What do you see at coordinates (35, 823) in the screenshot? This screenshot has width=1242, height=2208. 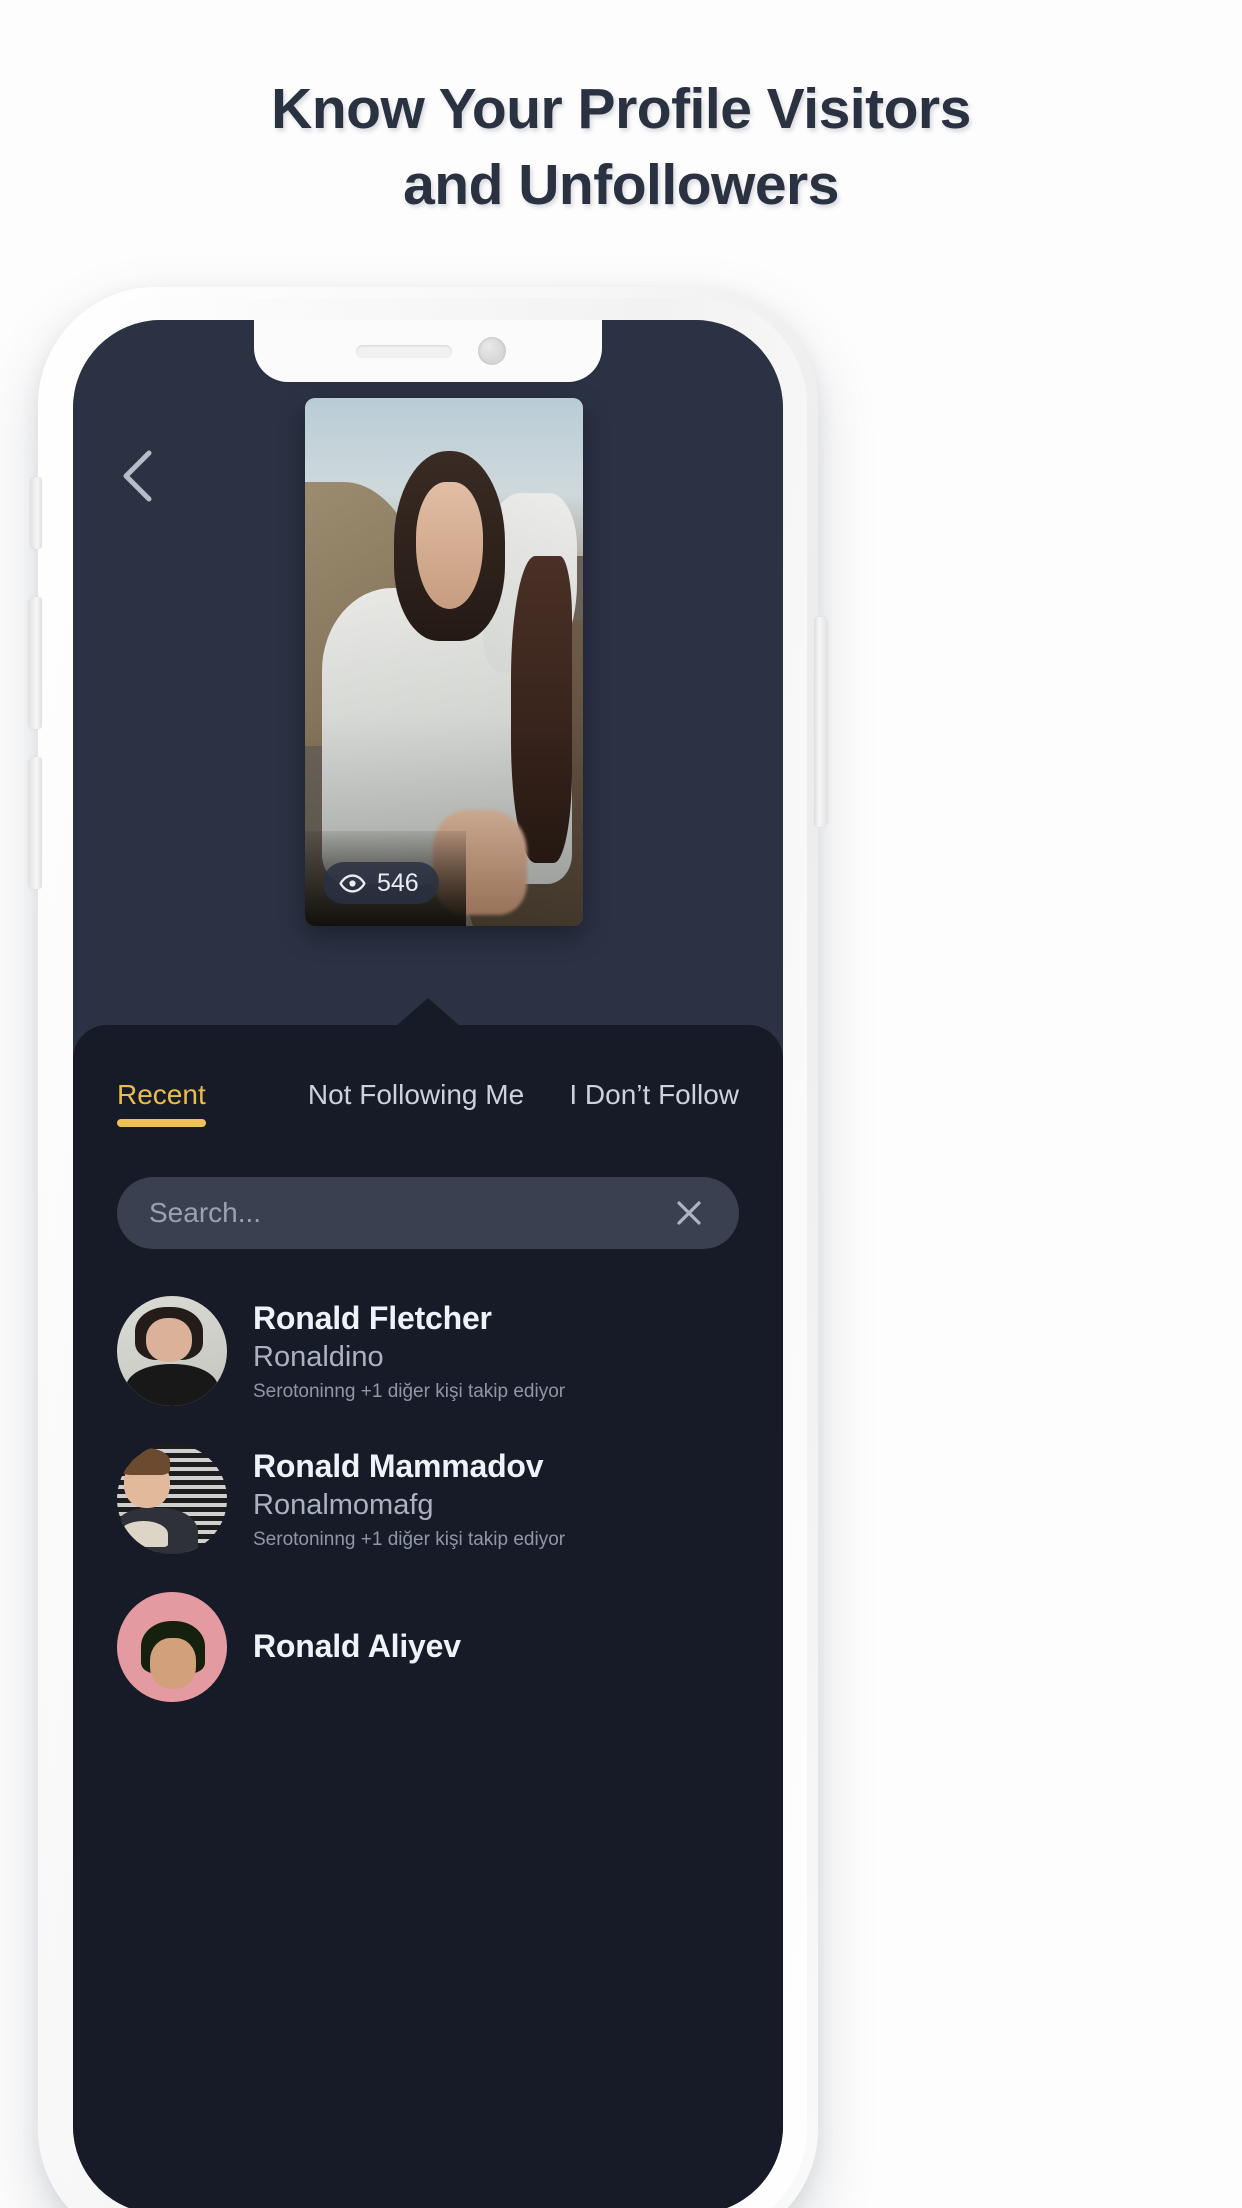 I see `phone-volume-down-button` at bounding box center [35, 823].